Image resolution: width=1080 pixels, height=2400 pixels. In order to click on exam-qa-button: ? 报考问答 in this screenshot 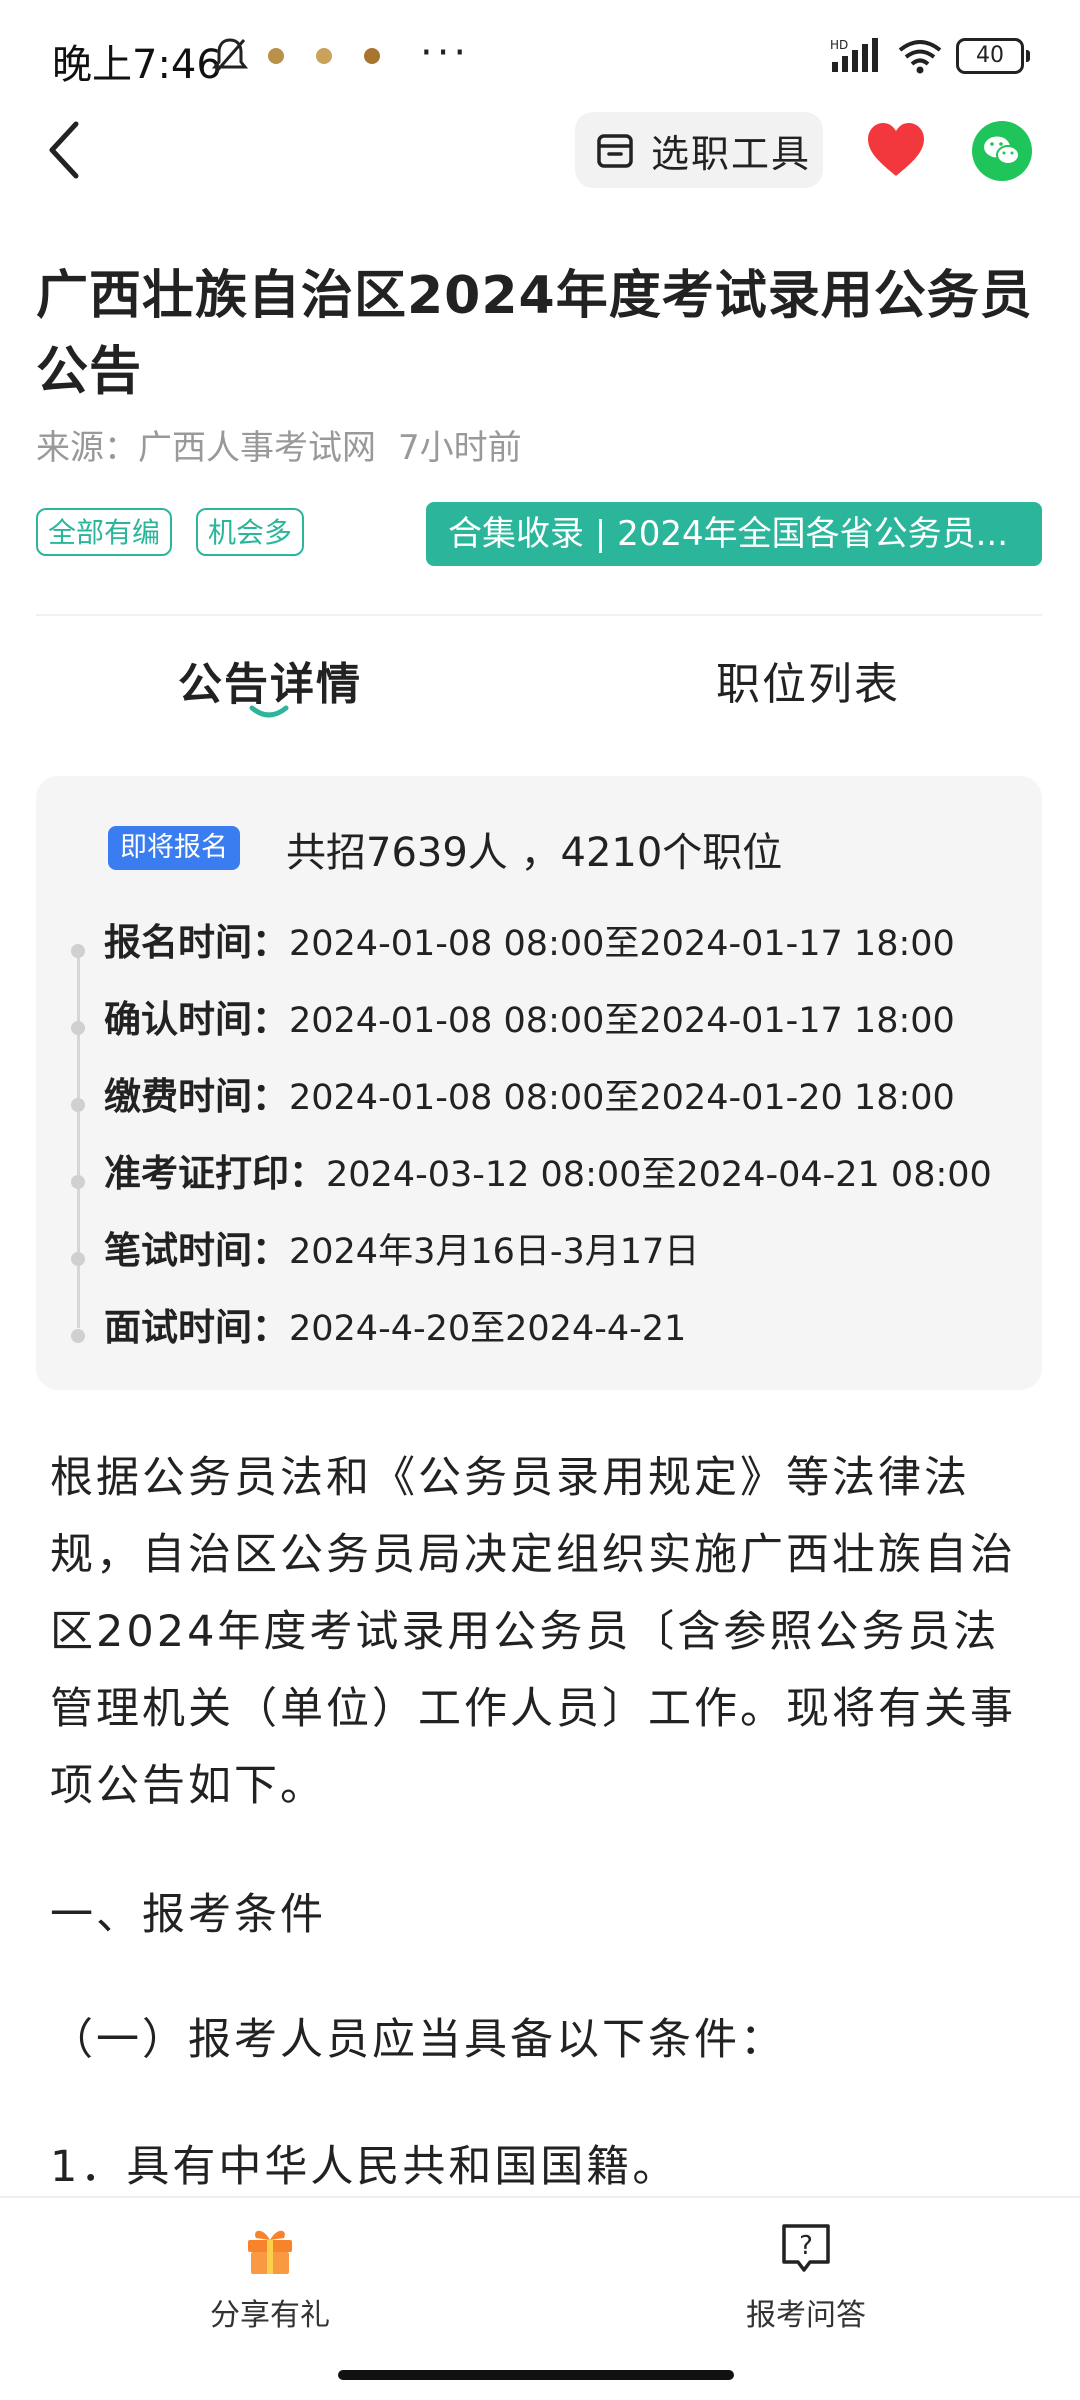, I will do `click(806, 2276)`.